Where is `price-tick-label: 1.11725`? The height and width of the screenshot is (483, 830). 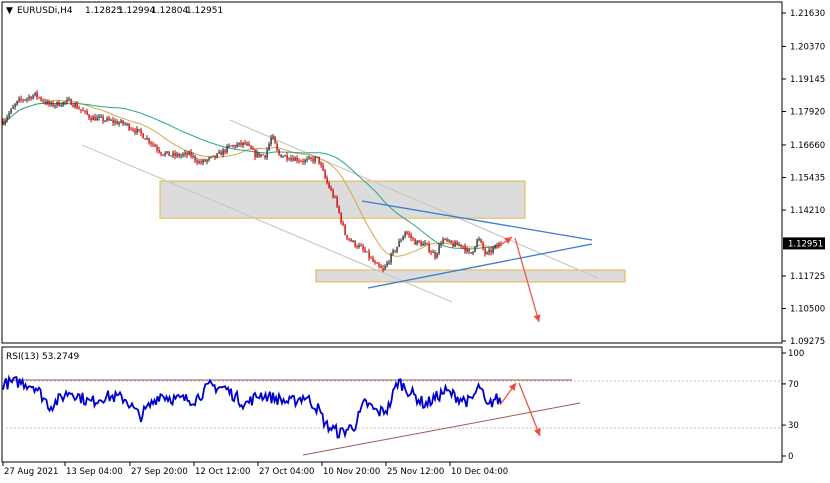
price-tick-label: 1.11725 is located at coordinates (807, 277).